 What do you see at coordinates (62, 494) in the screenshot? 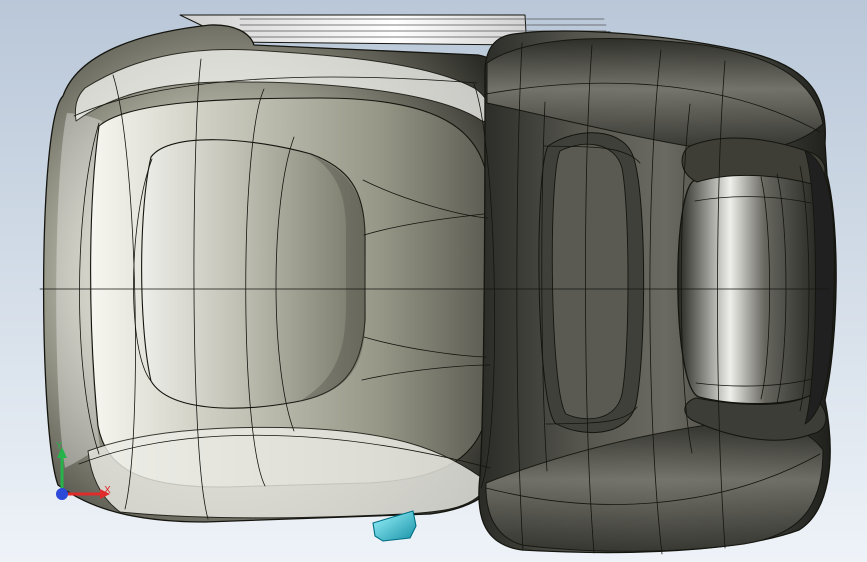
I see `triad-z-axis` at bounding box center [62, 494].